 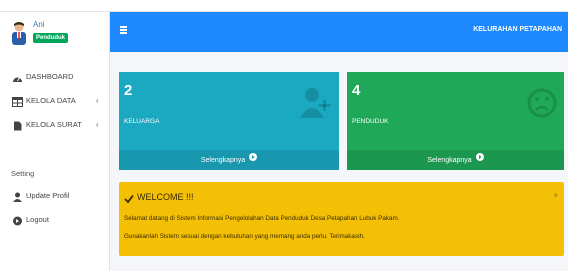 I want to click on logout-icon, so click(x=17, y=220).